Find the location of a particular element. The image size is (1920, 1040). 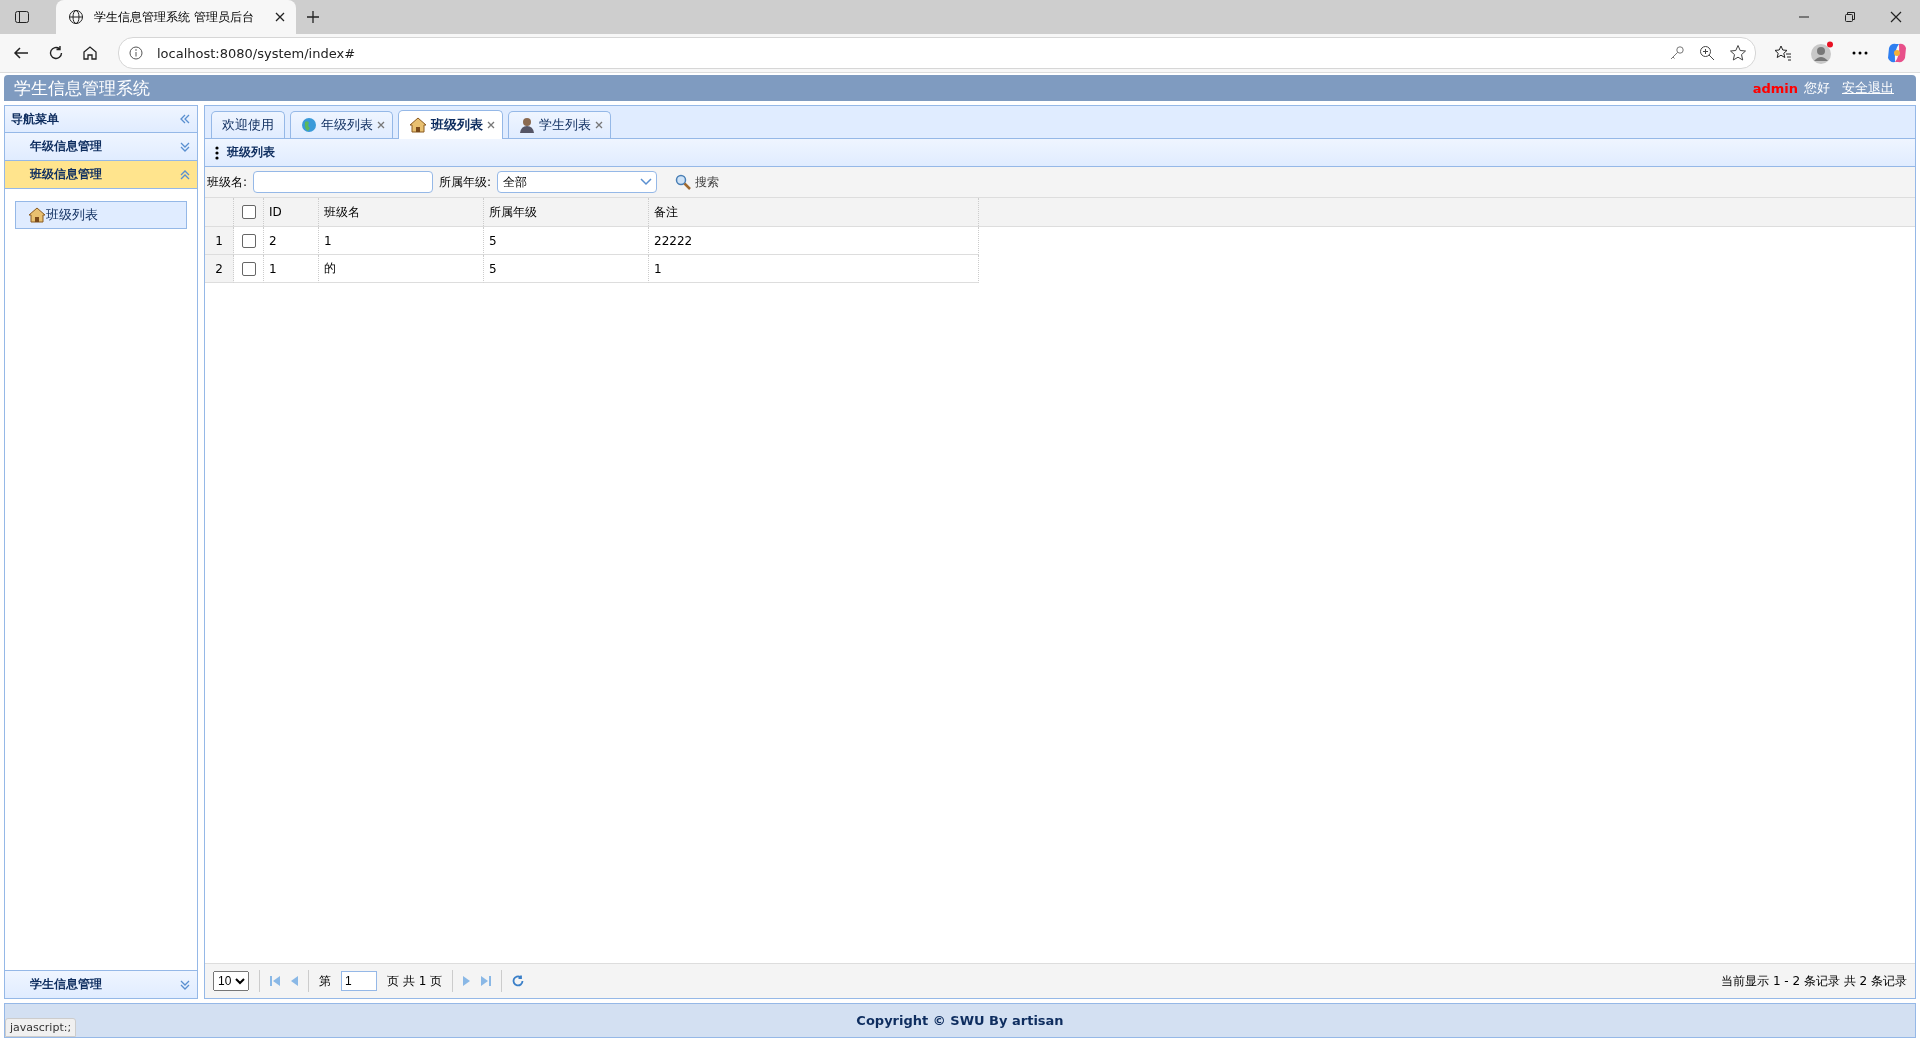

field-label: 所属年级: is located at coordinates (465, 182).